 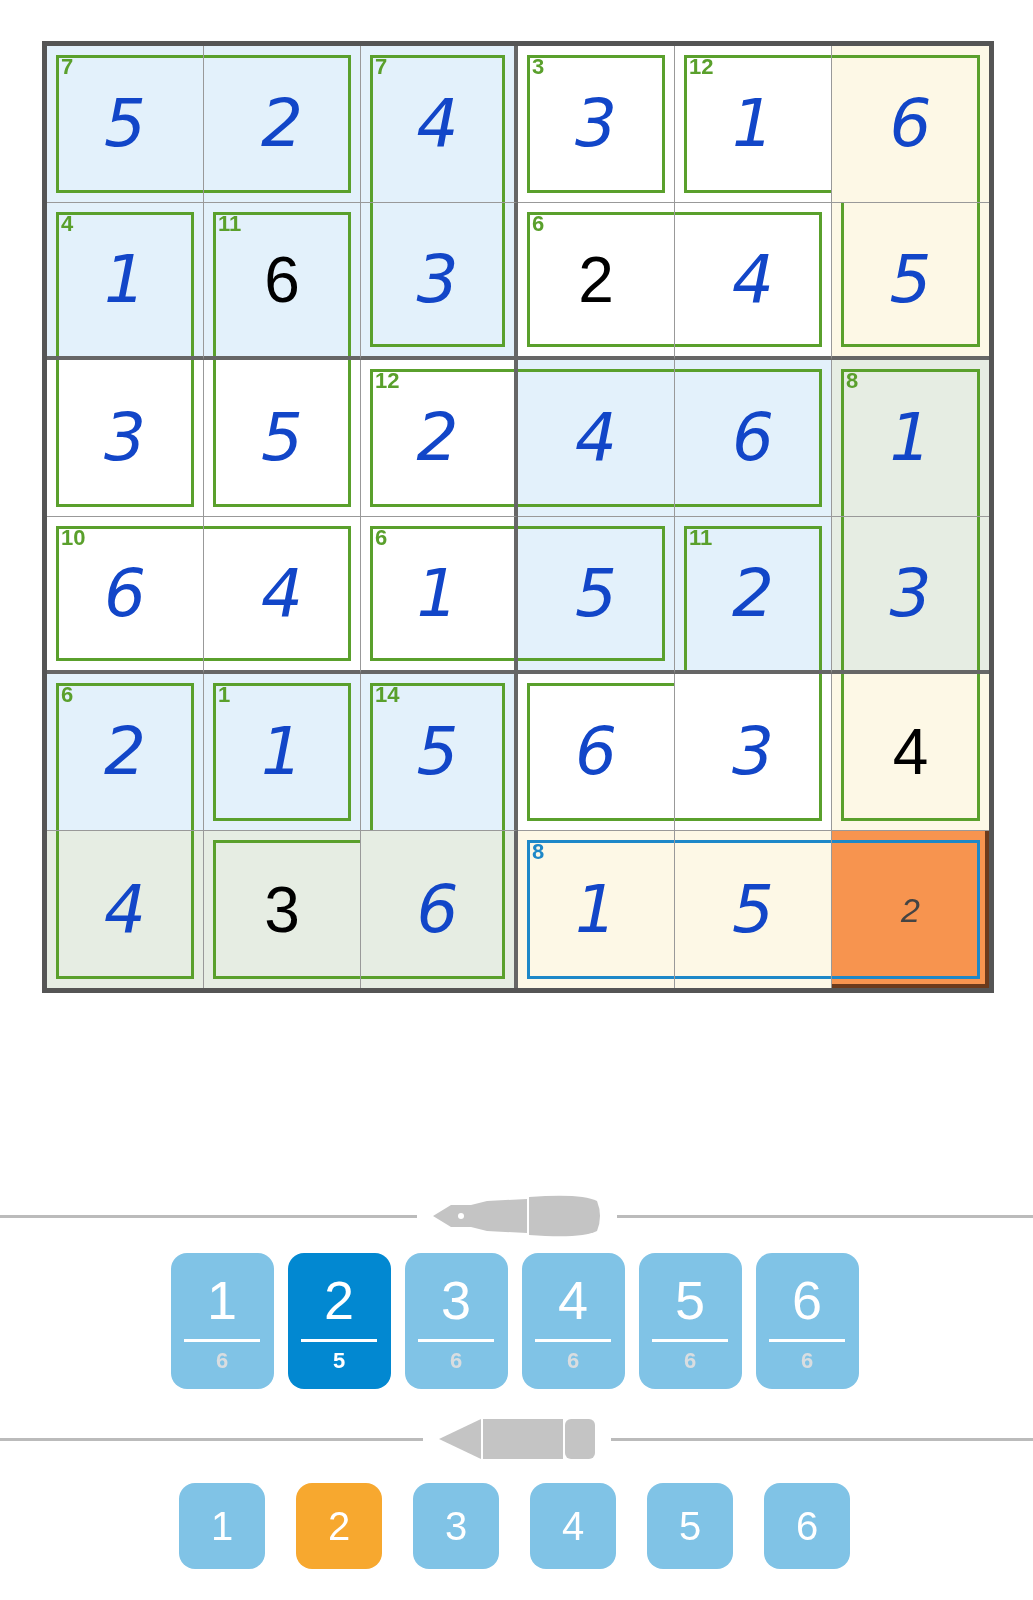 I want to click on grid-cell: 4 1, so click(x=125, y=281).